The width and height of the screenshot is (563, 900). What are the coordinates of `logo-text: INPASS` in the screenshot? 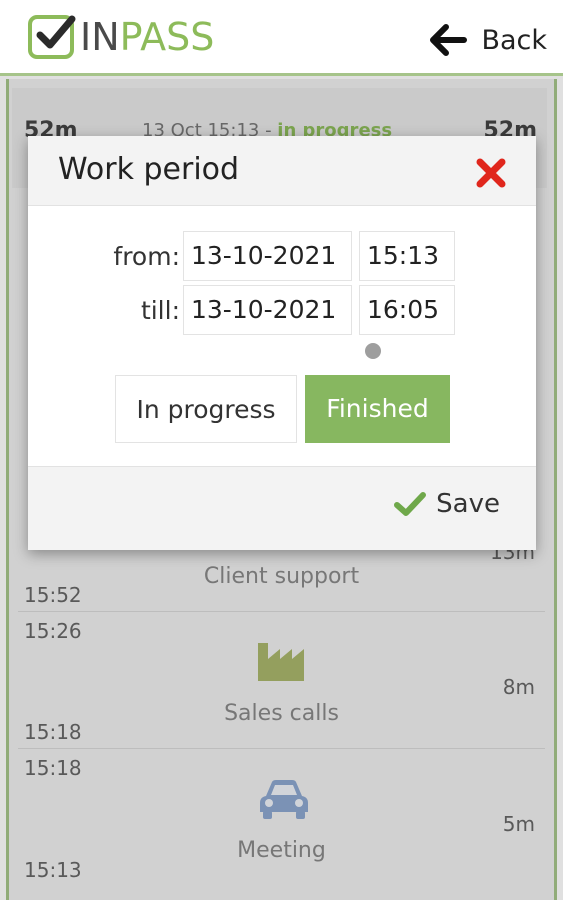 It's located at (147, 37).